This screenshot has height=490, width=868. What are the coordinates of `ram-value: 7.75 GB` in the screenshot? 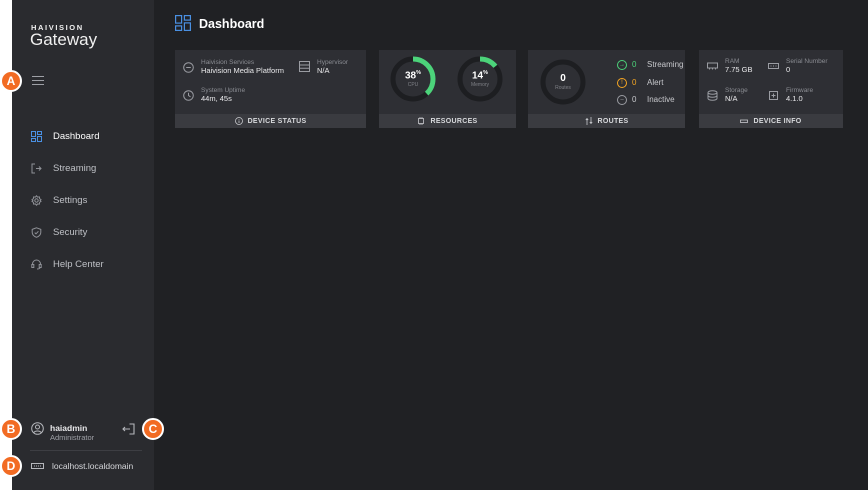 It's located at (739, 69).